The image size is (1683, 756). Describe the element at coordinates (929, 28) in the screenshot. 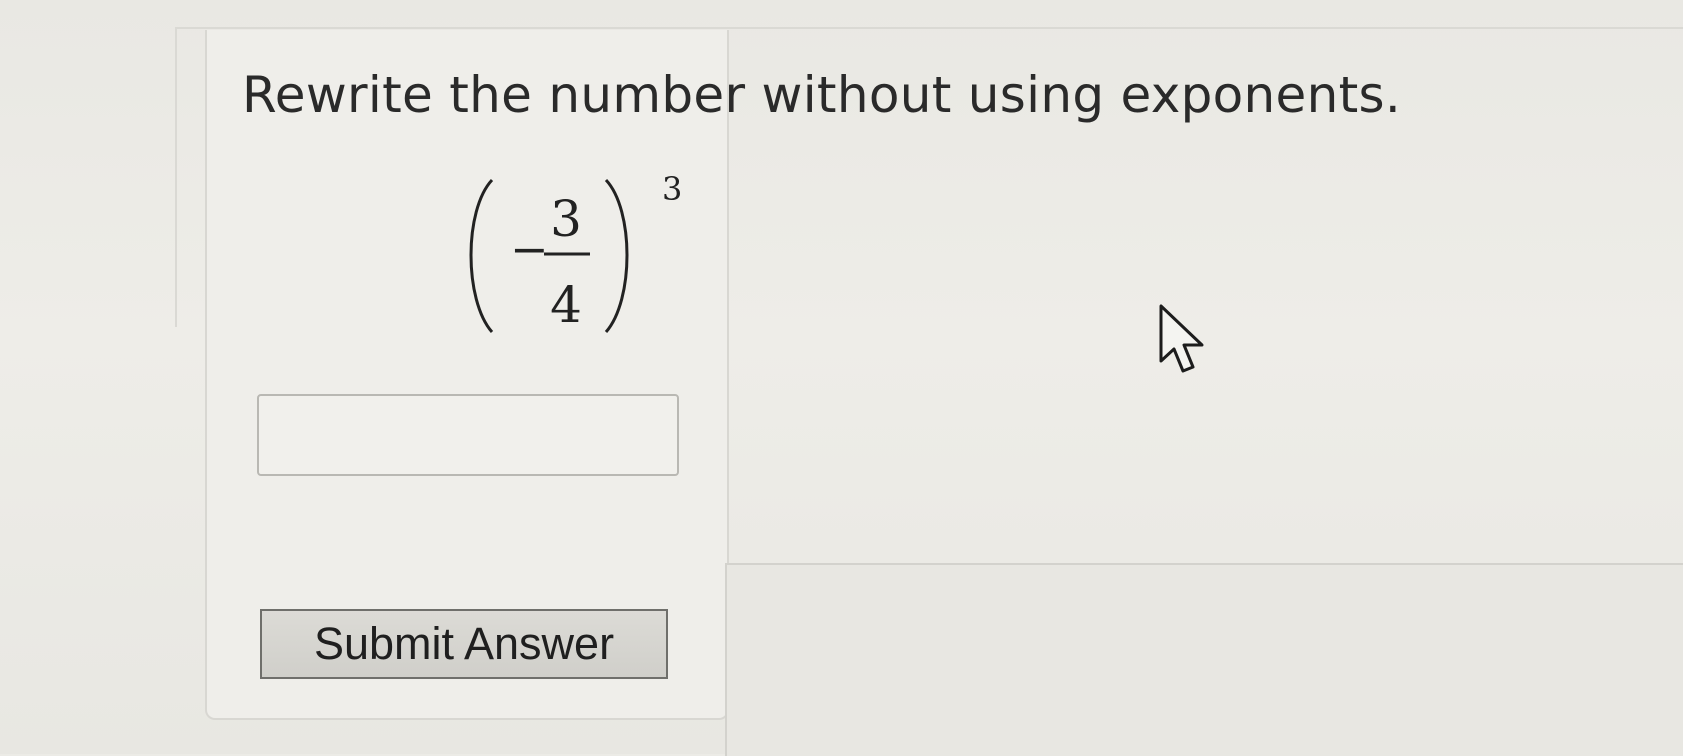

I see `frame-top-divider` at that location.